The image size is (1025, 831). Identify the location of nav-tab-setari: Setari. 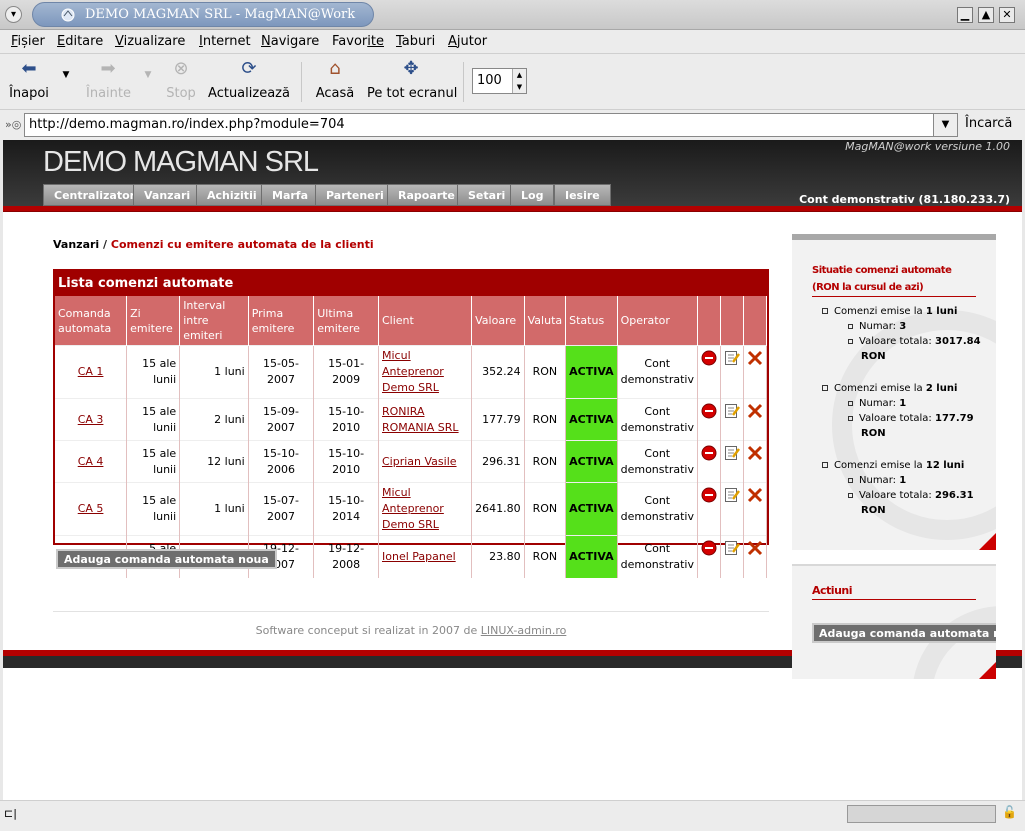
(487, 195).